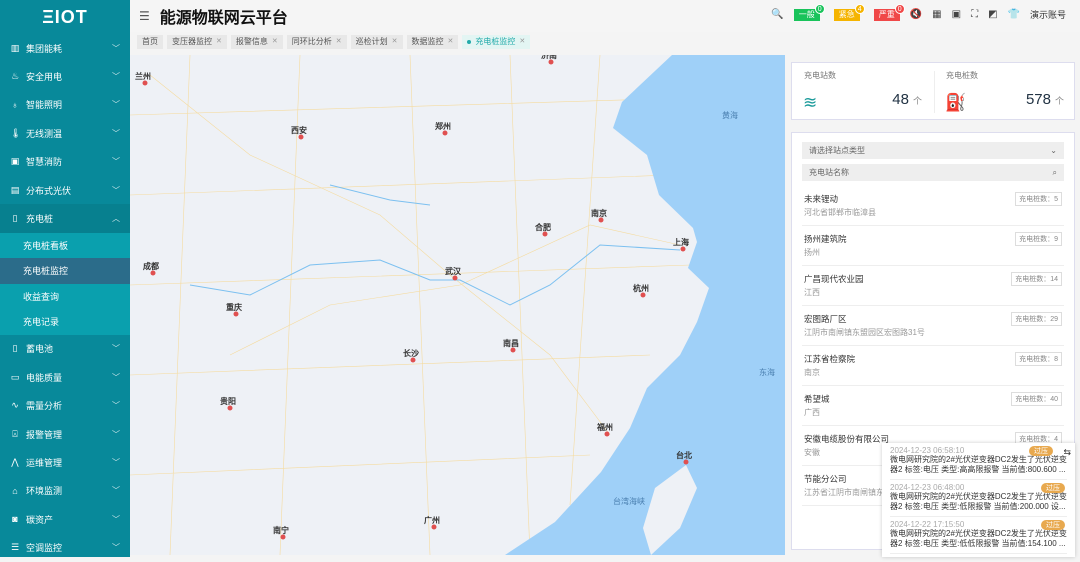  Describe the element at coordinates (65, 377) in the screenshot. I see `sidebar-item: ▭ 电能质量 ﹀` at that location.